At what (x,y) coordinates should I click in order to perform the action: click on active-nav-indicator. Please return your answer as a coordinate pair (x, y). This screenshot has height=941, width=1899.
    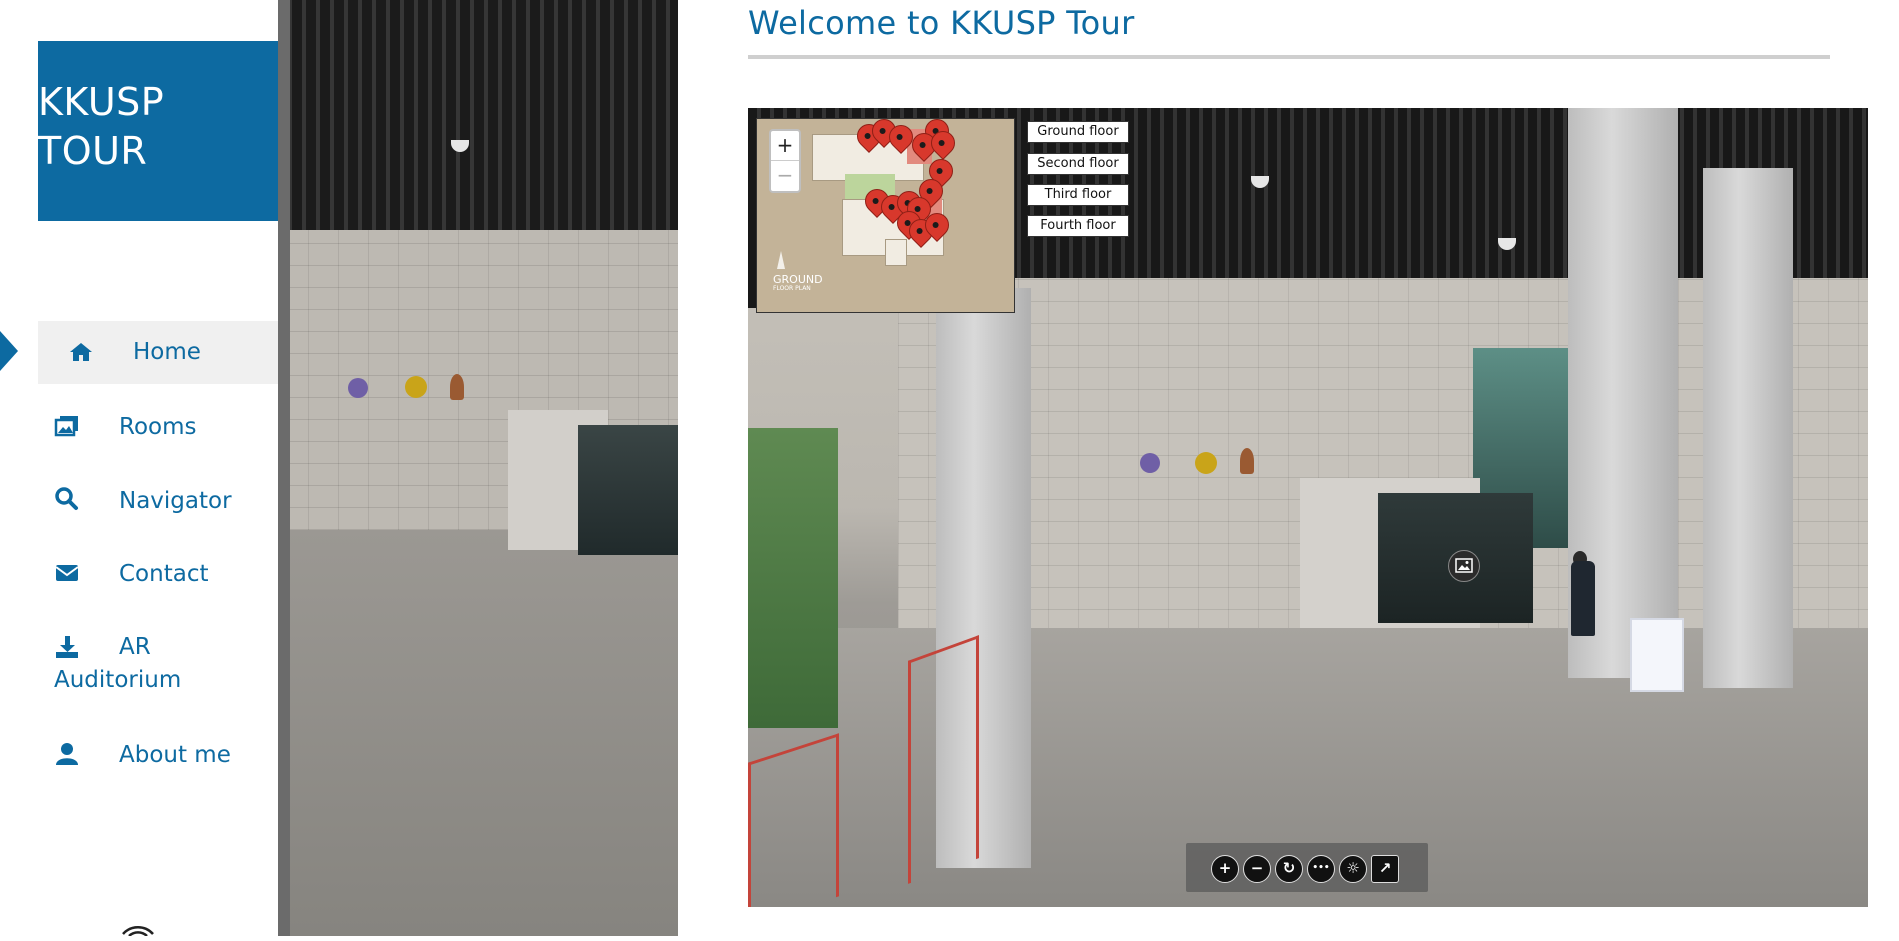
    Looking at the image, I should click on (9, 351).